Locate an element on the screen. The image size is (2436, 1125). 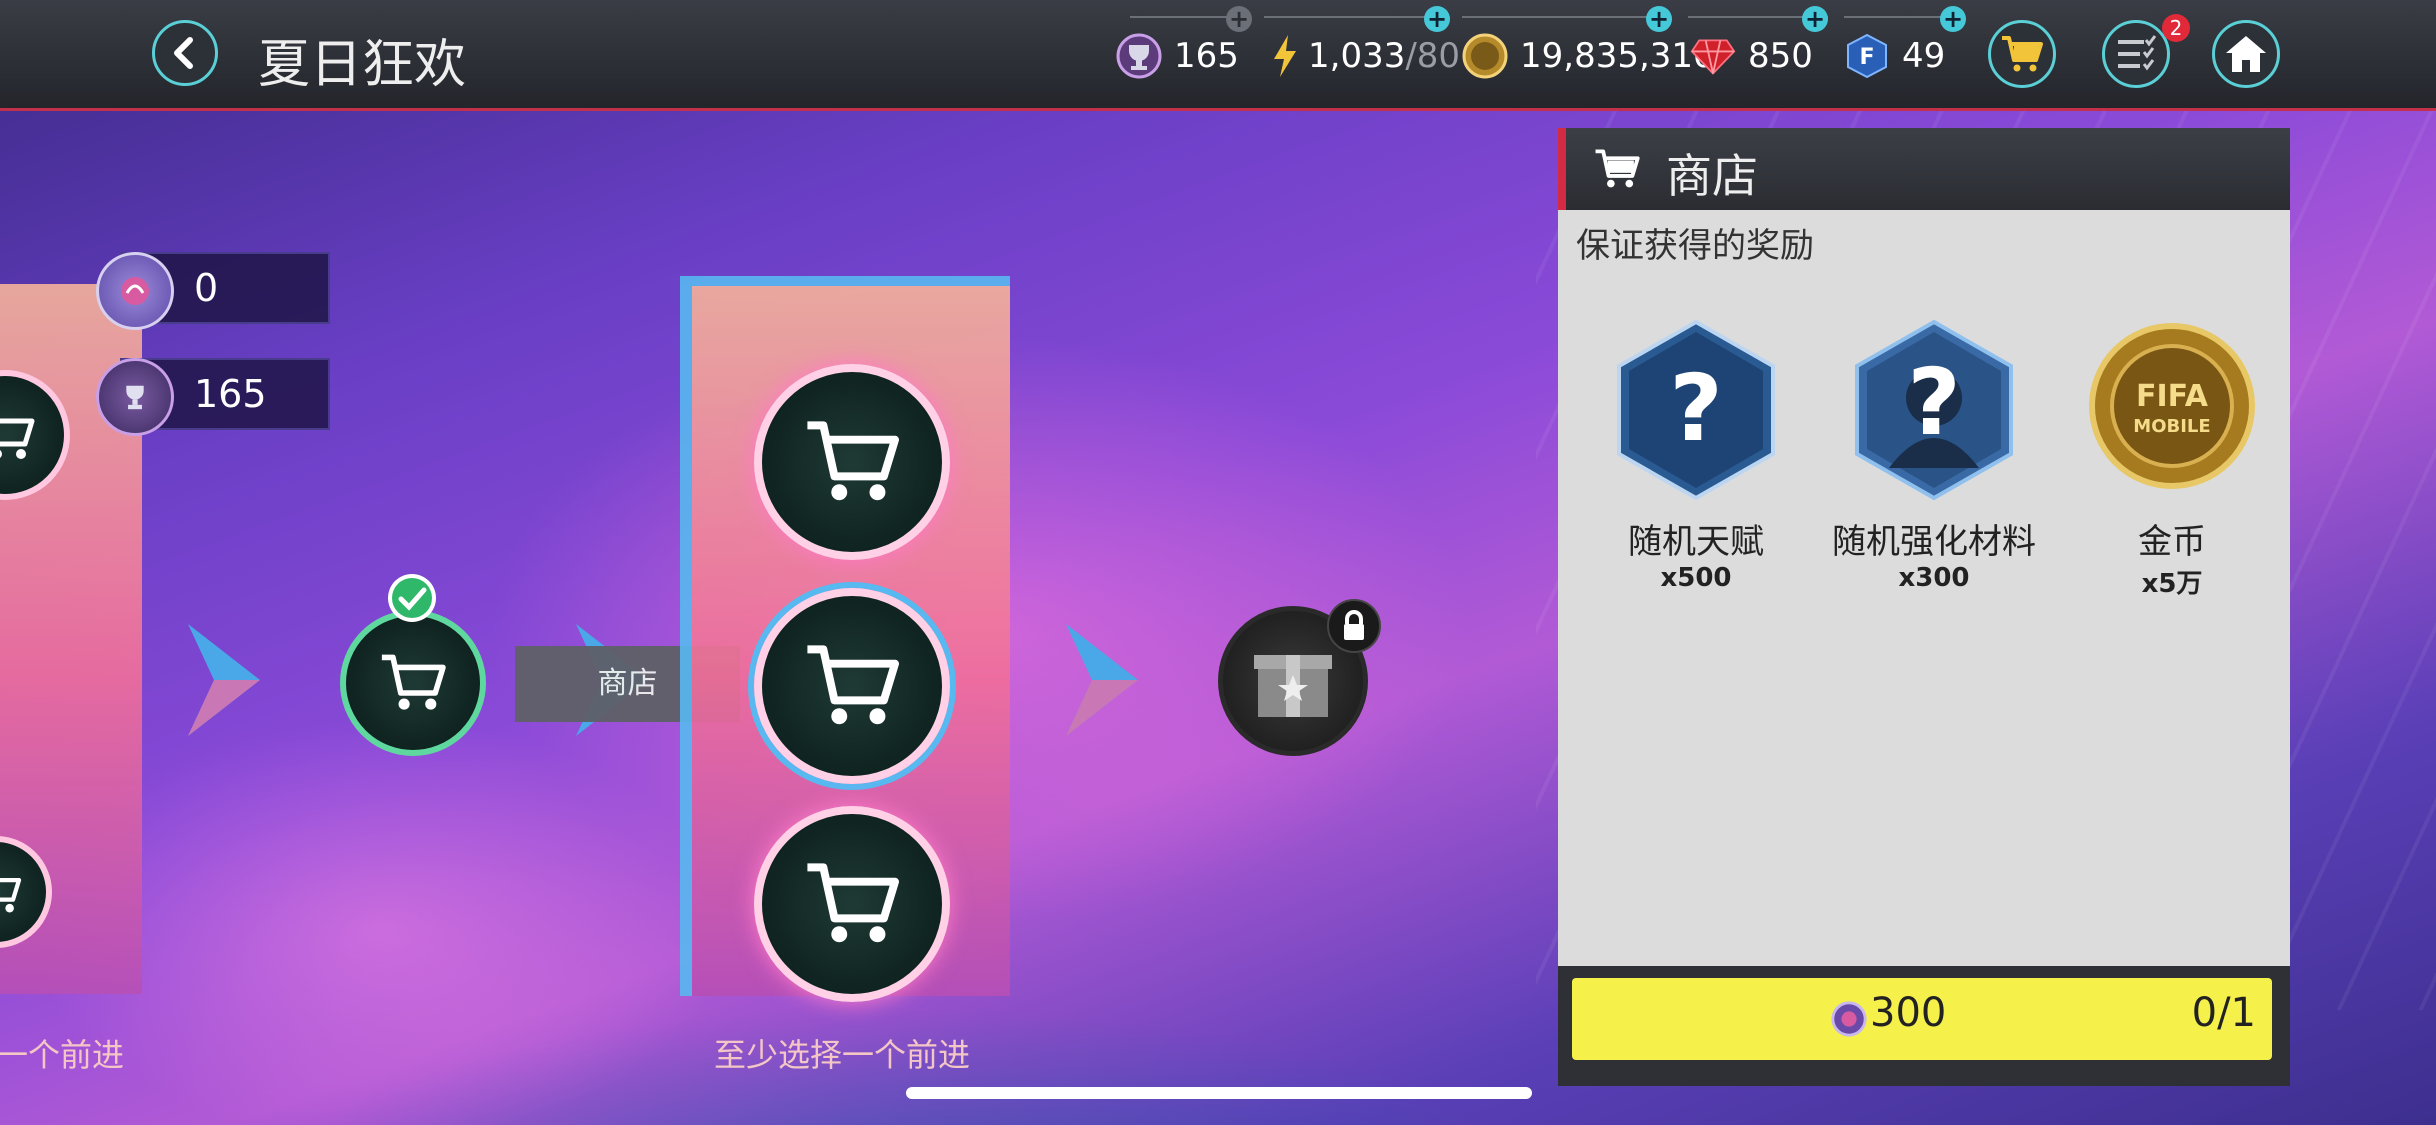
energy-resource: 1,033/80 is located at coordinates (1365, 56).